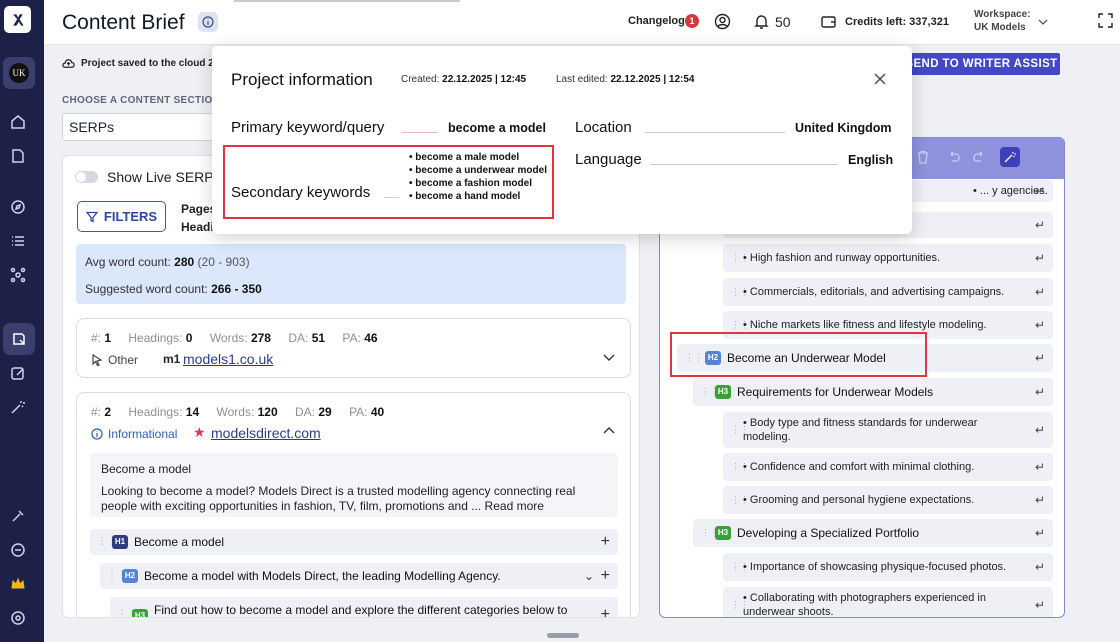  Describe the element at coordinates (924, 158) in the screenshot. I see `trash-icon` at that location.